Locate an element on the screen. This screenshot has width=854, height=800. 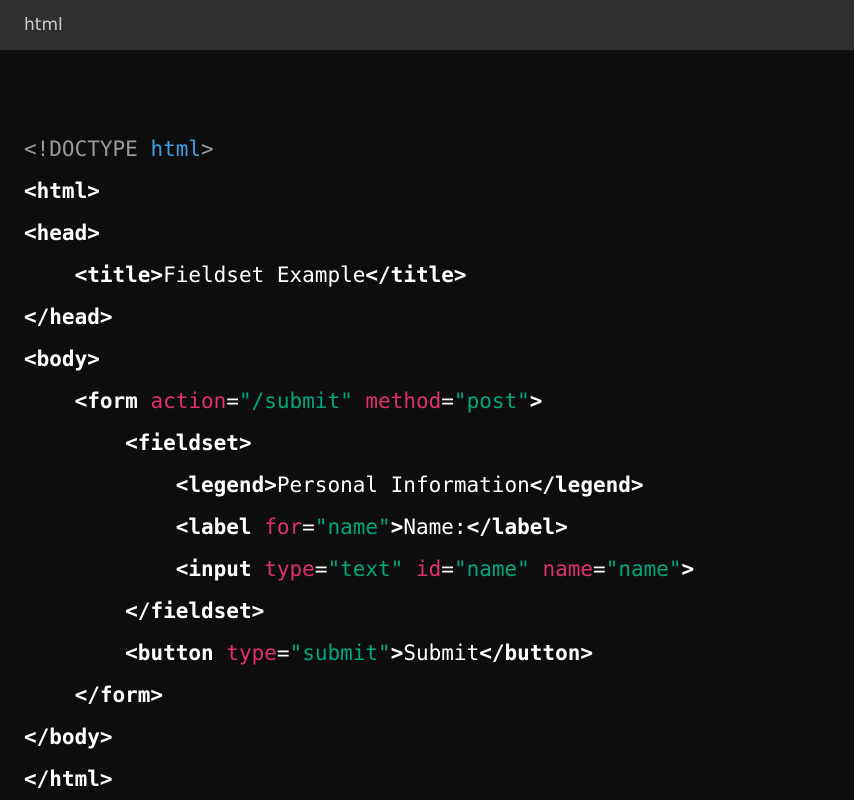
code-line: <button type="submit">Submit</button> is located at coordinates (439, 653).